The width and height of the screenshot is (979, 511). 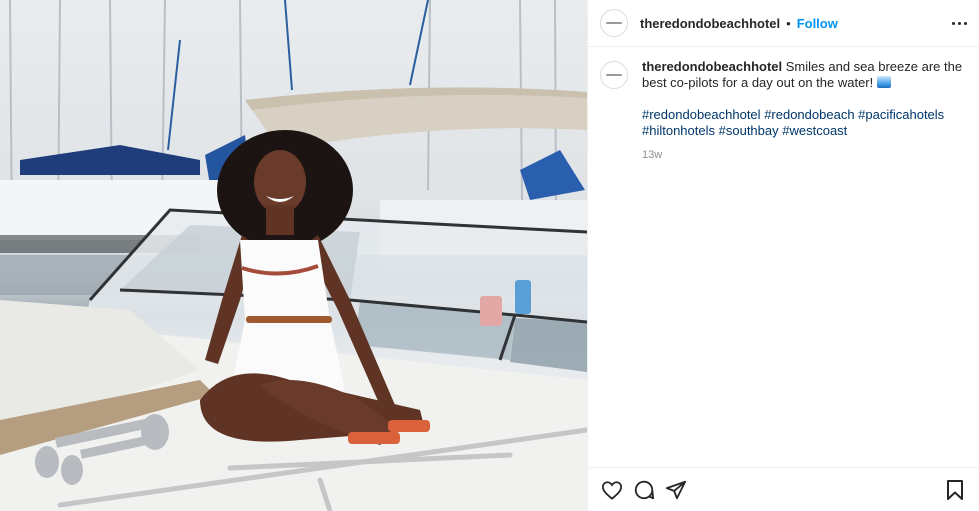 I want to click on heart-icon, so click(x=612, y=490).